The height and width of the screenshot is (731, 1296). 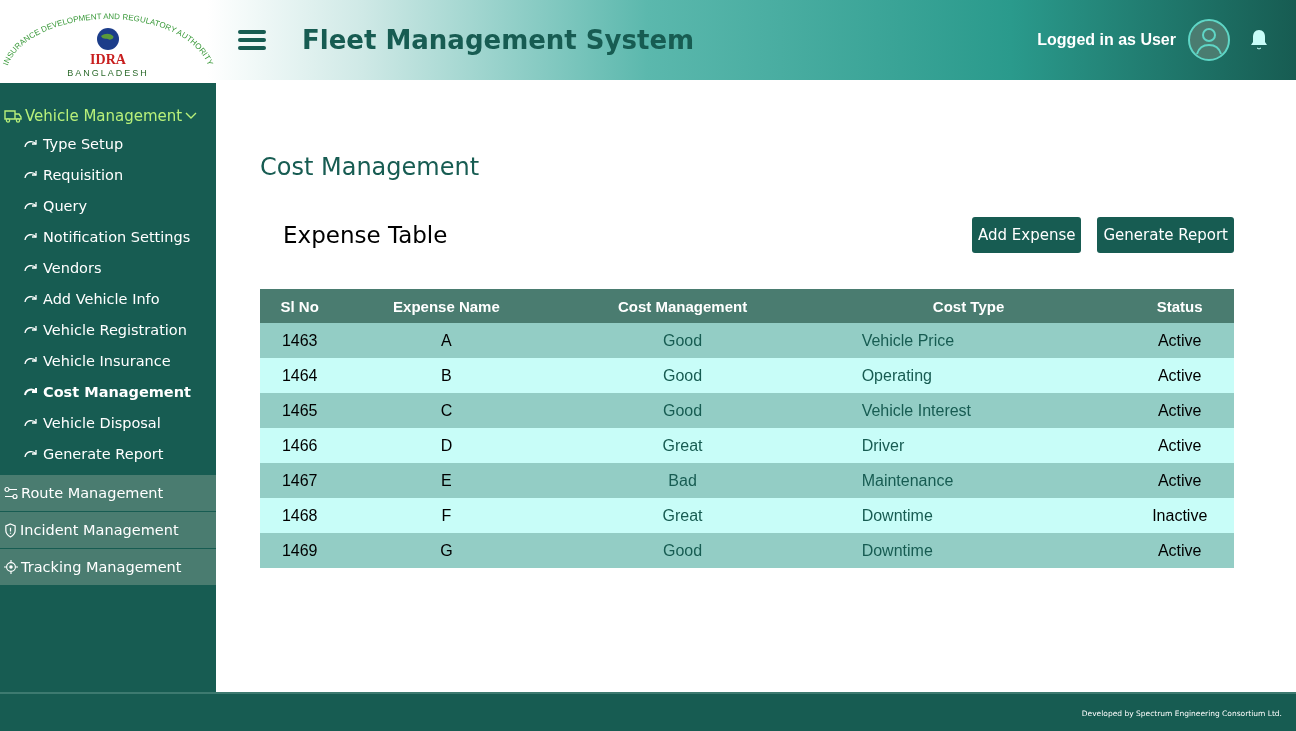 I want to click on table-title: Expense Table, so click(x=366, y=235).